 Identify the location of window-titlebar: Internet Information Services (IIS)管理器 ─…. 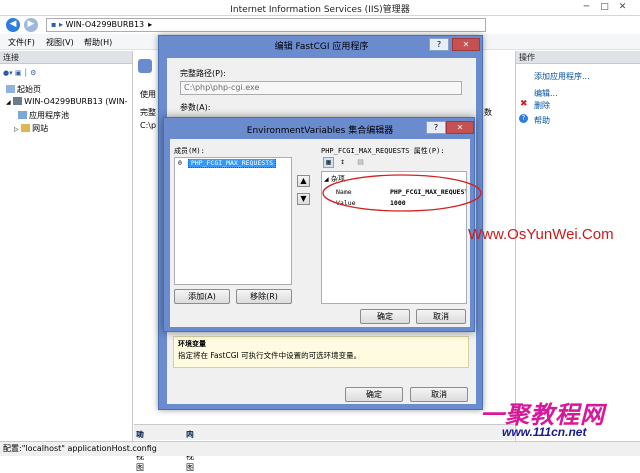
(320, 8).